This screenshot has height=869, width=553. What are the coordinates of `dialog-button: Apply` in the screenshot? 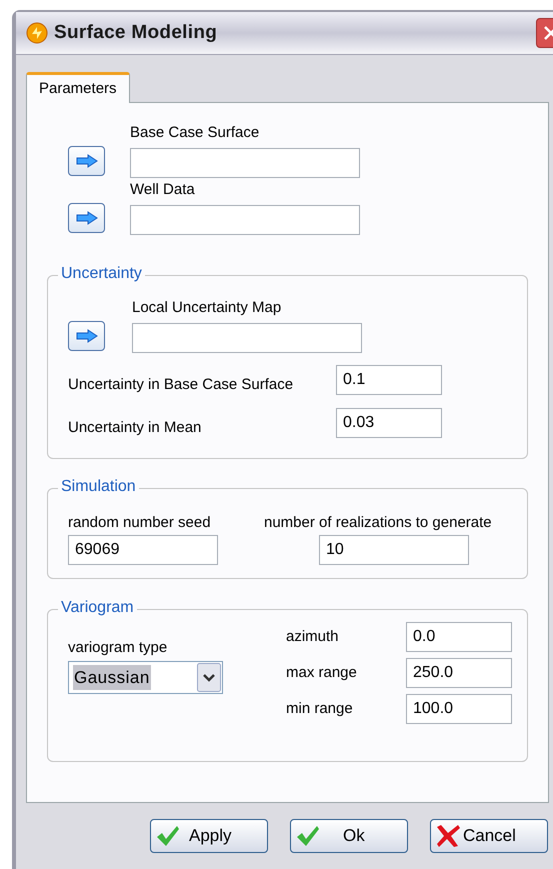 It's located at (209, 836).